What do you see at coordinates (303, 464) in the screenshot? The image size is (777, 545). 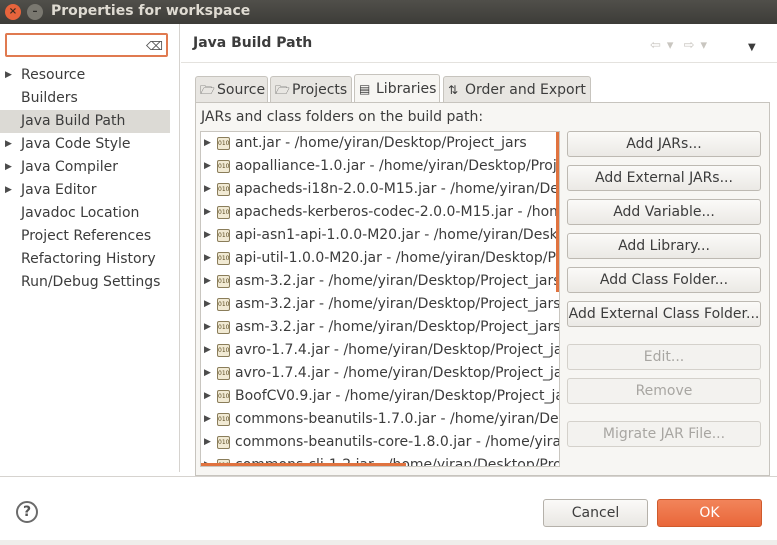 I see `horizontal-scrollbar` at bounding box center [303, 464].